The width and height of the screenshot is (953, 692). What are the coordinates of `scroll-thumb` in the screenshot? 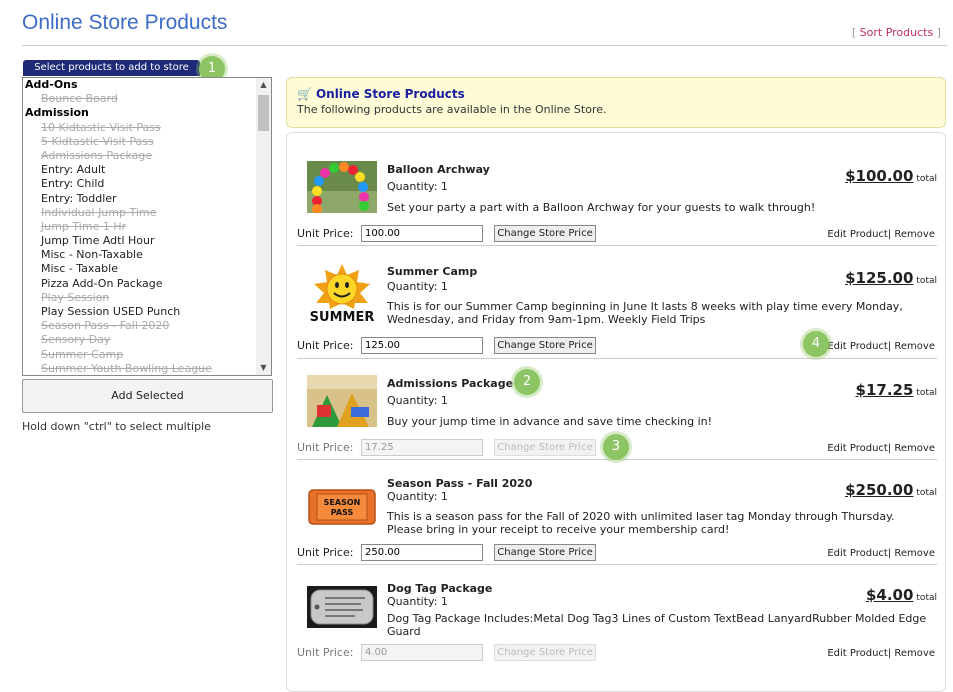 It's located at (263, 113).